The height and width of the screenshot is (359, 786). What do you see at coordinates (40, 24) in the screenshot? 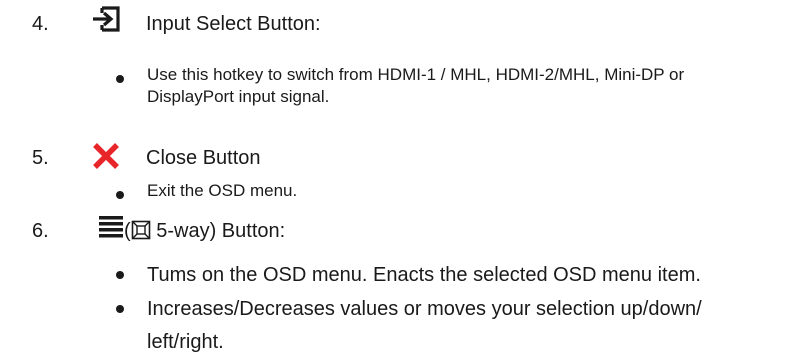
I see `item-number: 4.` at bounding box center [40, 24].